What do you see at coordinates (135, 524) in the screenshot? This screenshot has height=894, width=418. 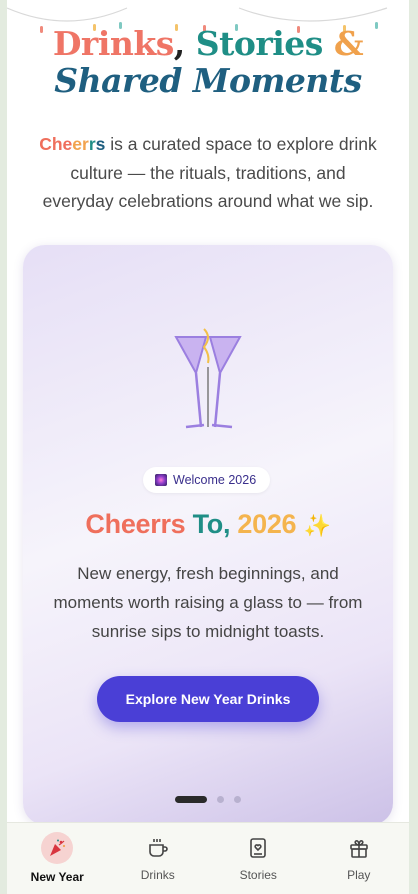 I see `heading-cheerrs: Cheerrs` at bounding box center [135, 524].